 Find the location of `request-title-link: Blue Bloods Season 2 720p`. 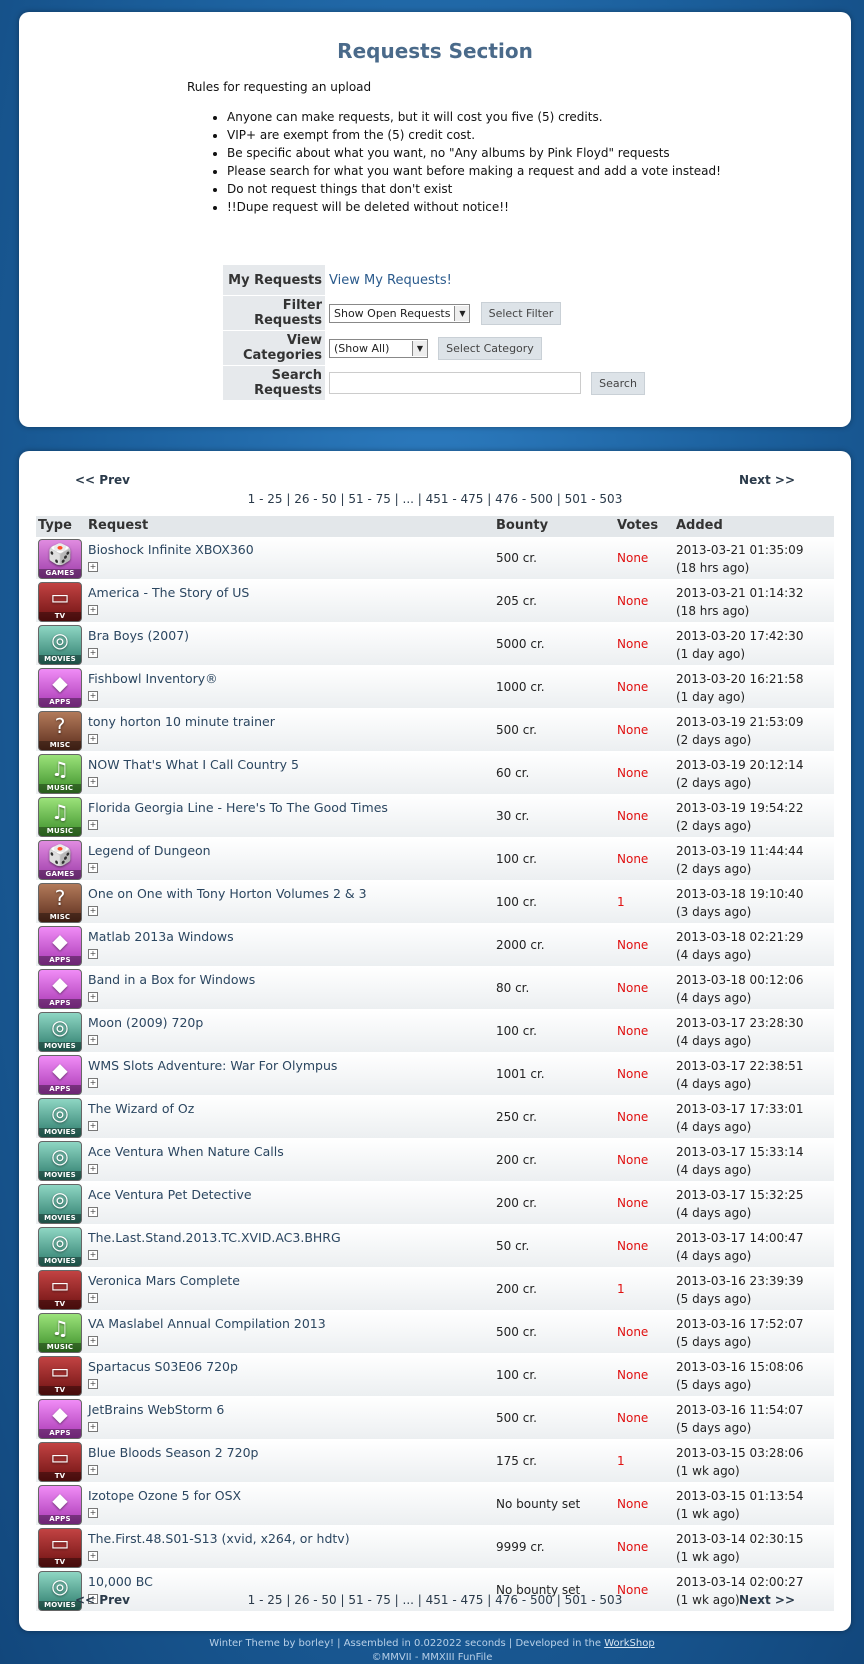

request-title-link: Blue Bloods Season 2 720p is located at coordinates (173, 1452).